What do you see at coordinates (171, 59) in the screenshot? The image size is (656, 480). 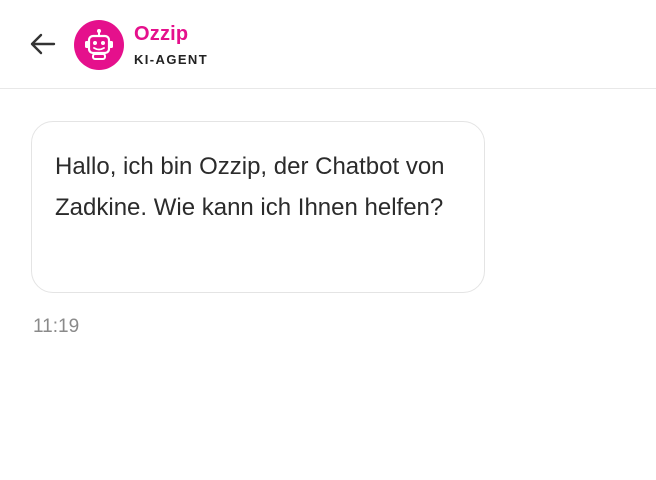 I see `agent-role: KI-AGENT` at bounding box center [171, 59].